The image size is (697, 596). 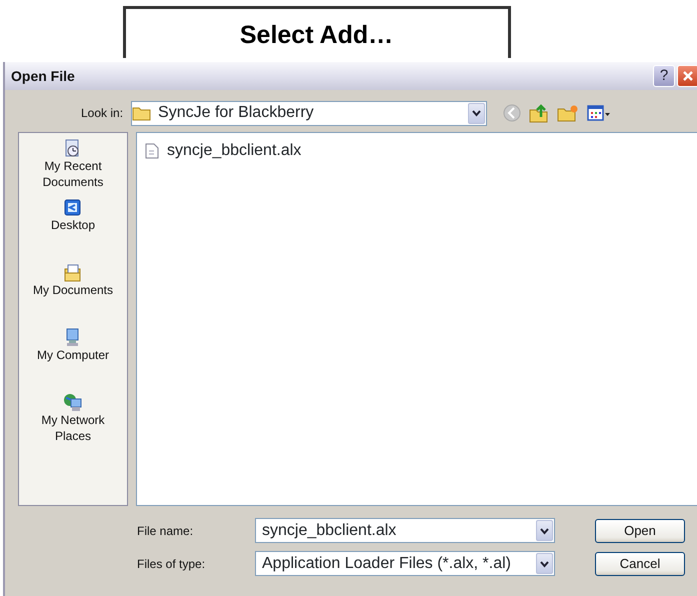 I want to click on close-icon, so click(x=688, y=76).